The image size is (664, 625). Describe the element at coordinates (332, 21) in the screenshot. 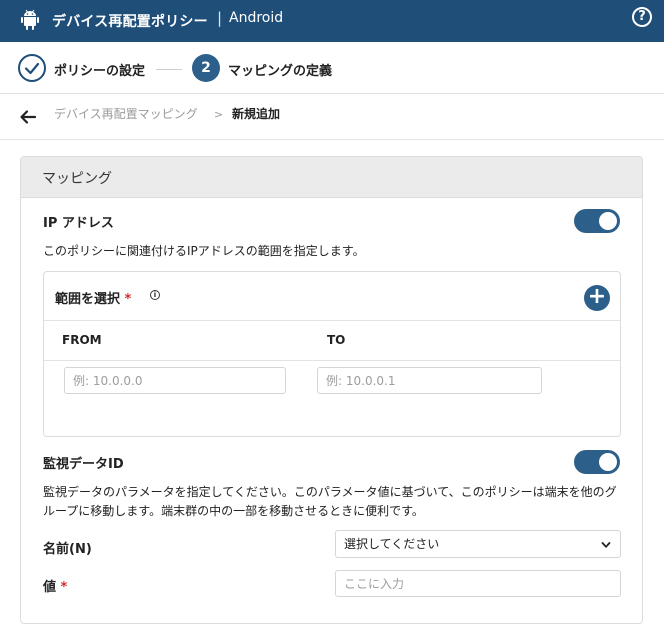

I see `app-header: デバイス再配置ポリシー | Android ?` at that location.